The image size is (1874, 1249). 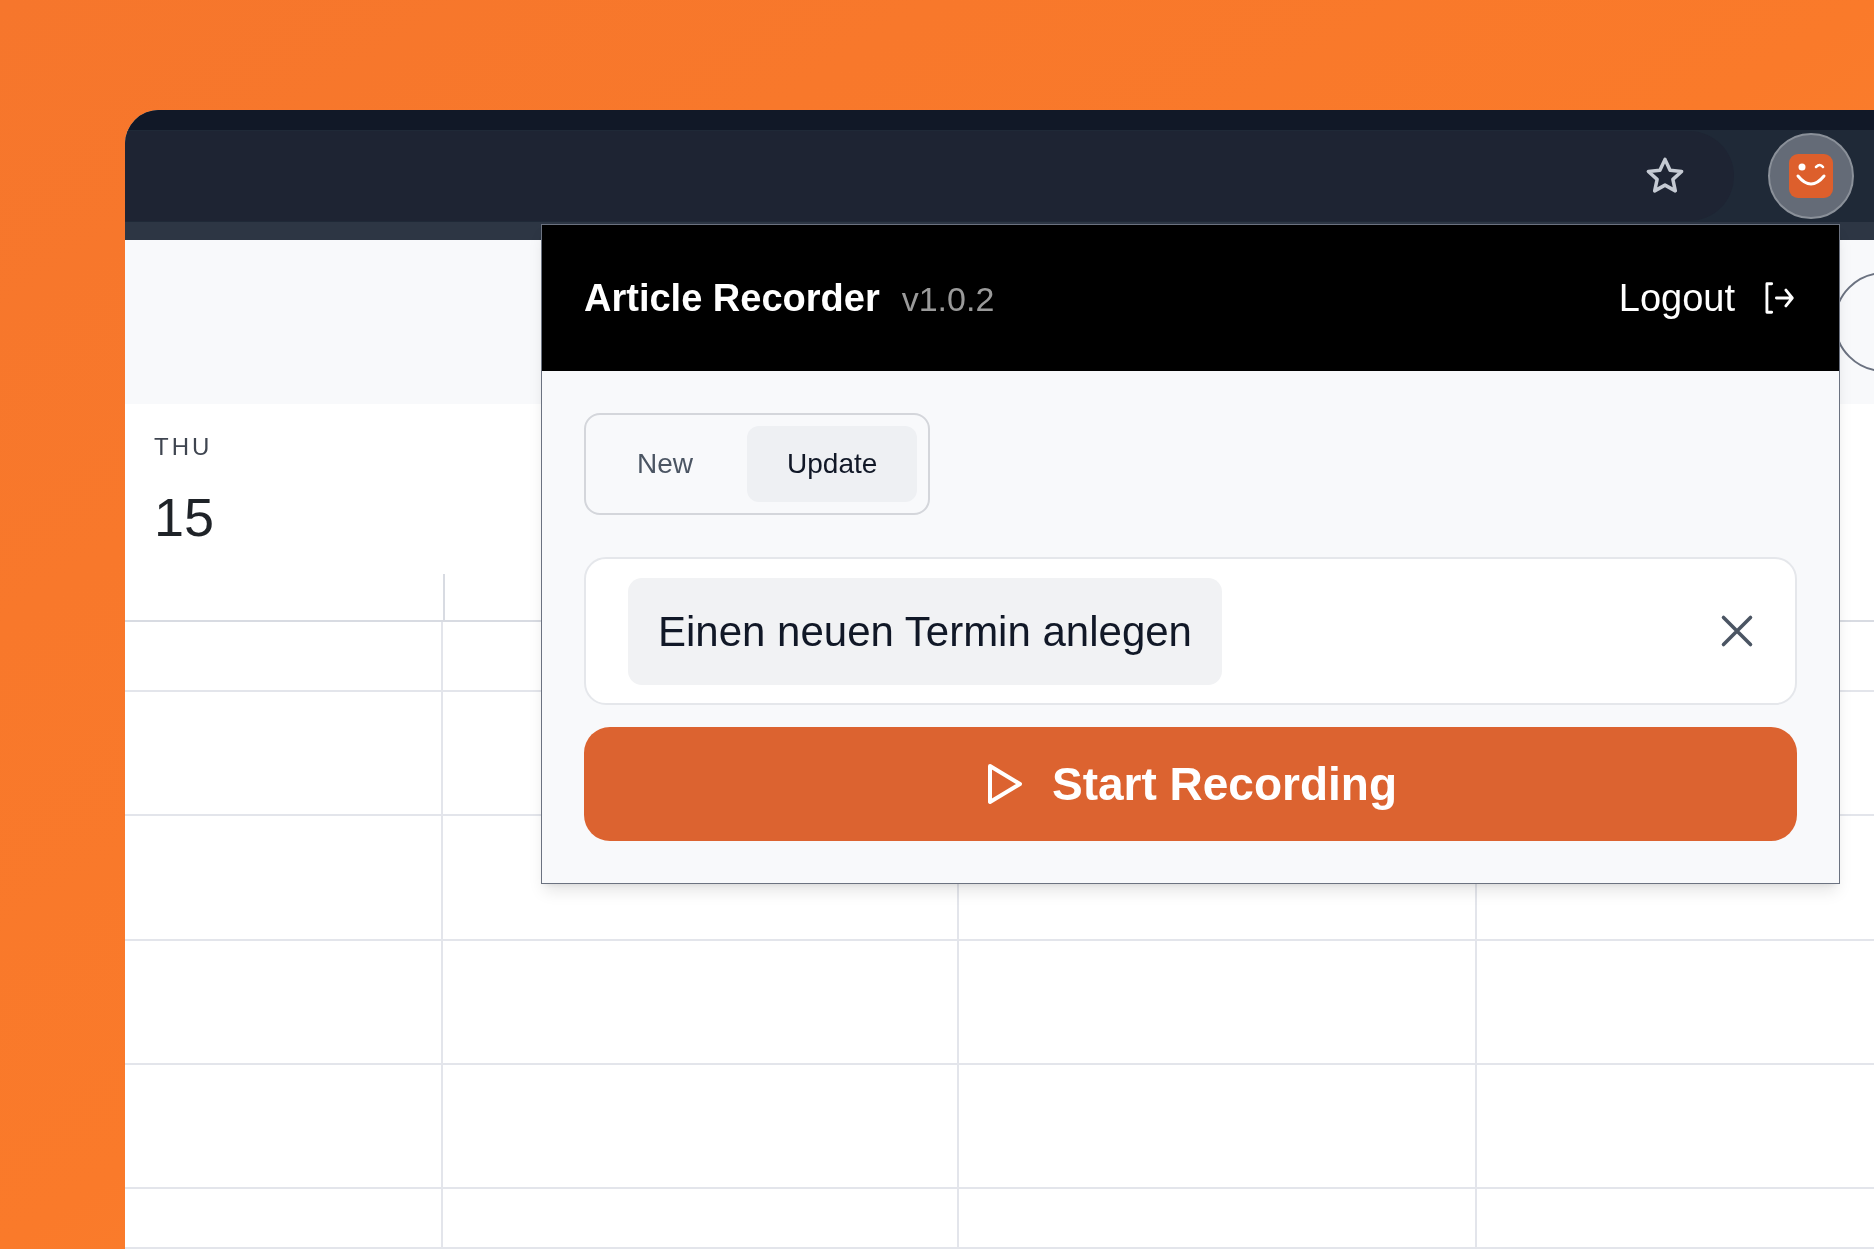 I want to click on input-field: Einen neuen Termin anlegen, so click(x=1190, y=631).